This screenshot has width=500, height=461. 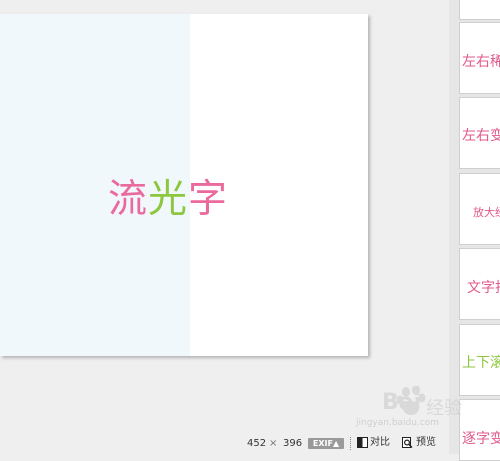 What do you see at coordinates (486, 212) in the screenshot?
I see `thumbnail-label: 放大经` at bounding box center [486, 212].